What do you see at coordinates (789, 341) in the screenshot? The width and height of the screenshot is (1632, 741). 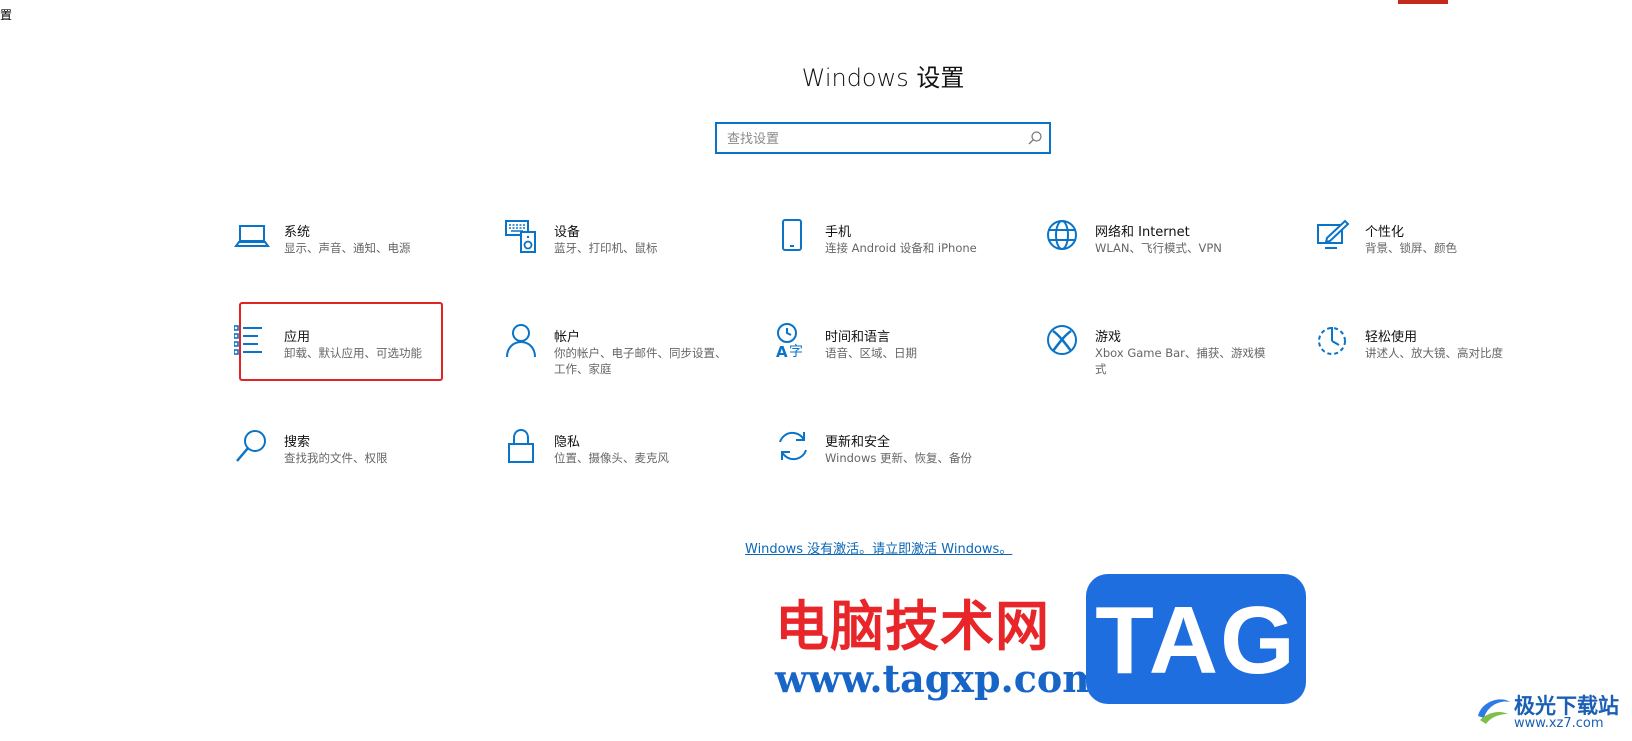 I see `time-language-icon: A 字` at bounding box center [789, 341].